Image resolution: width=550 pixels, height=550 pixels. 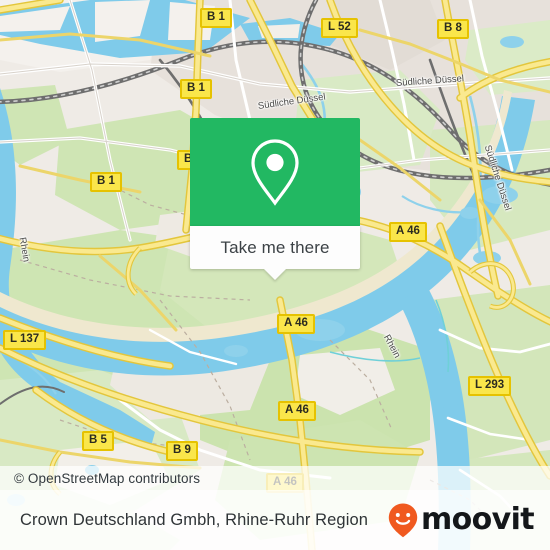 I want to click on location-callout-card: Take me there, so click(x=275, y=199).